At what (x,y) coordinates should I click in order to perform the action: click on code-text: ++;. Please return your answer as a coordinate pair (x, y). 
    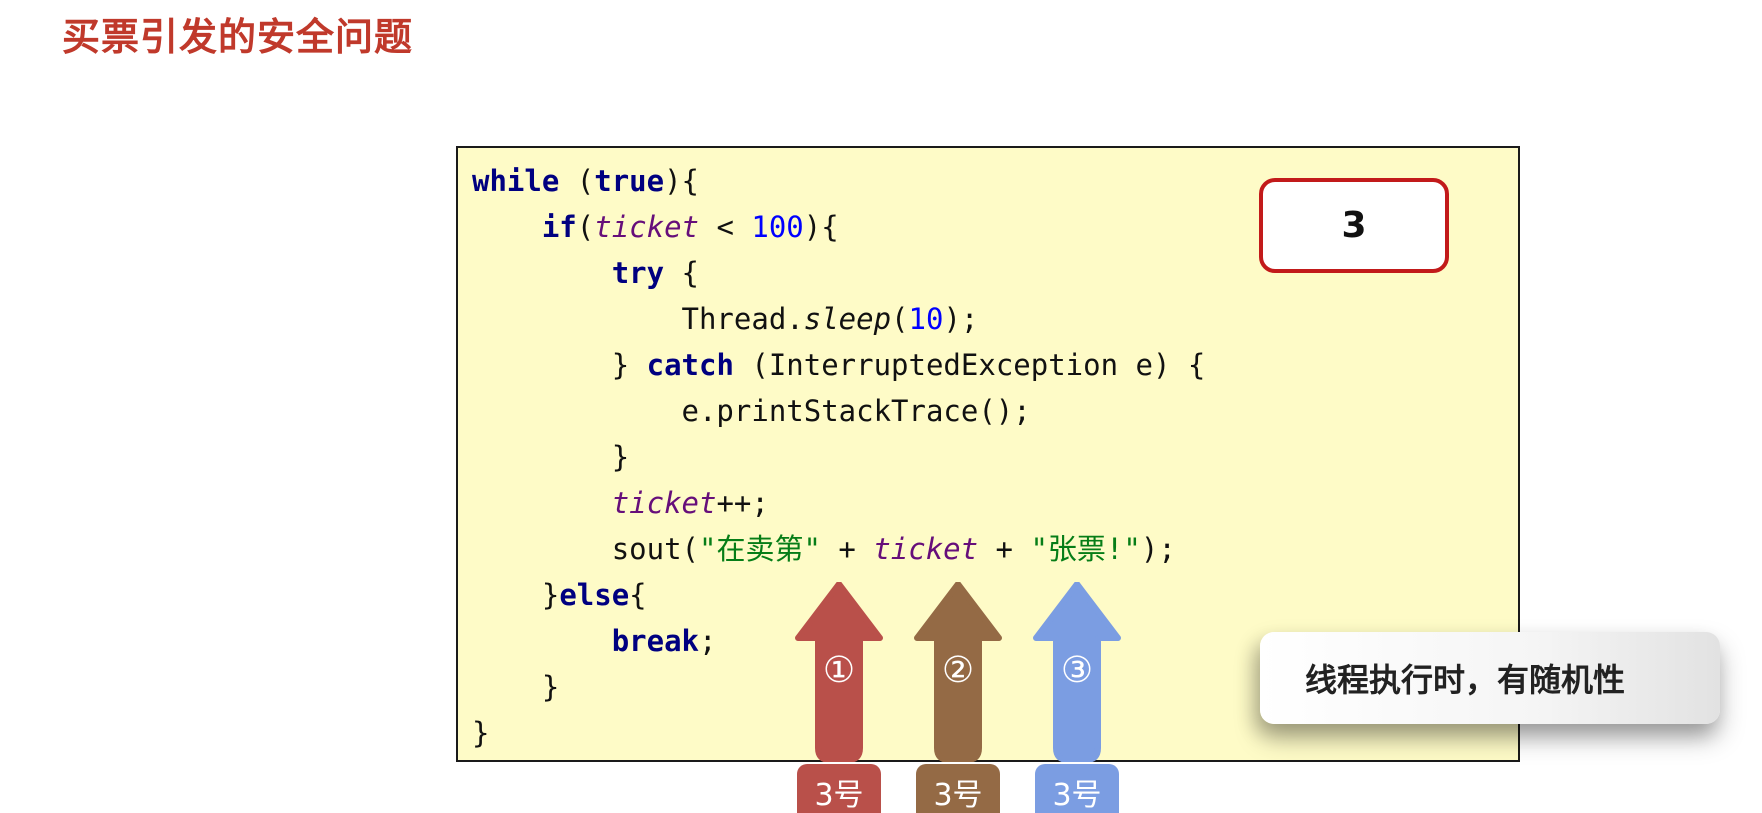
    Looking at the image, I should click on (742, 503).